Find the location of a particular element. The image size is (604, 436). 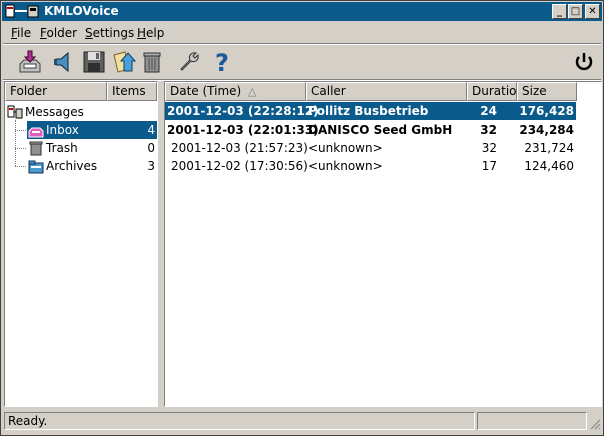

export-button is located at coordinates (124, 62).